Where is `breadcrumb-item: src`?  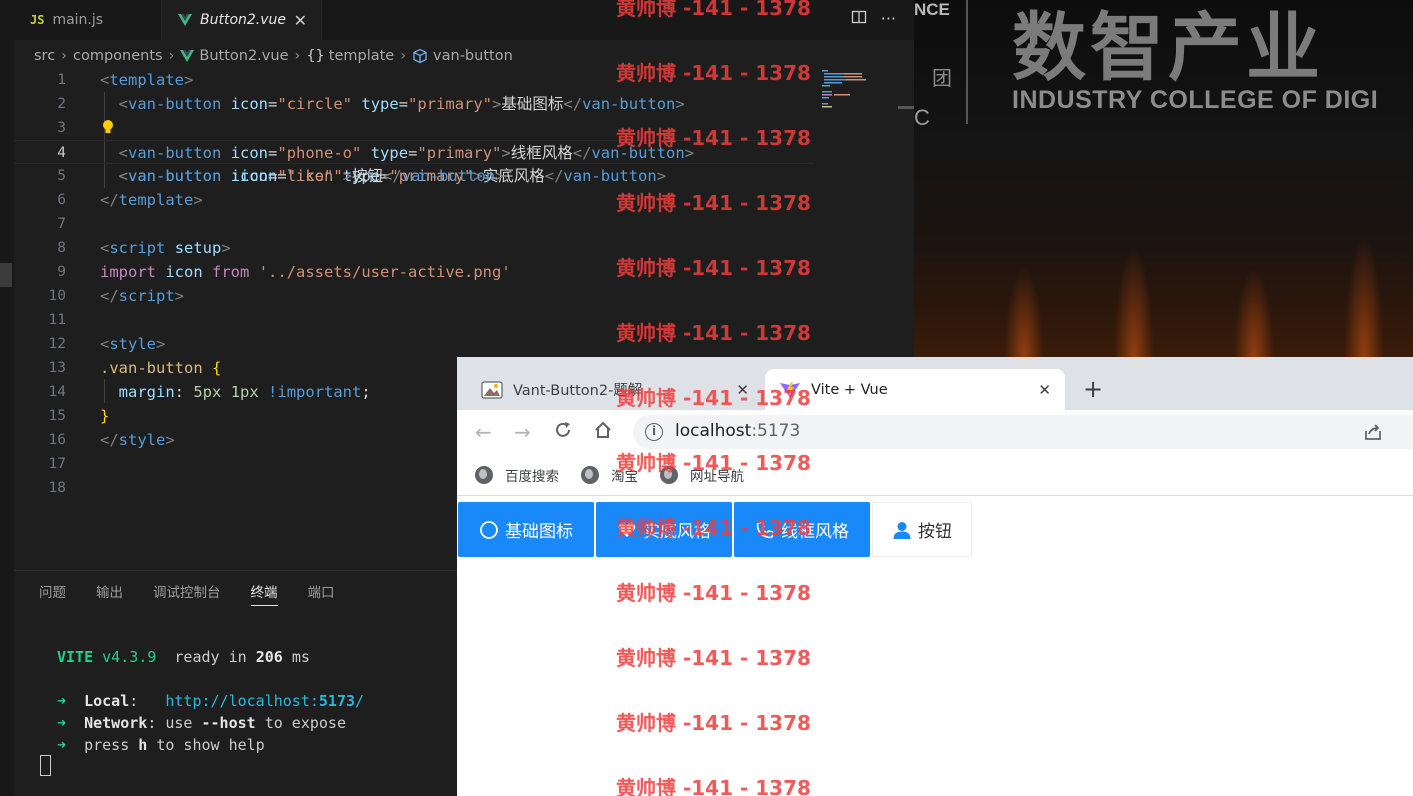
breadcrumb-item: src is located at coordinates (44, 56).